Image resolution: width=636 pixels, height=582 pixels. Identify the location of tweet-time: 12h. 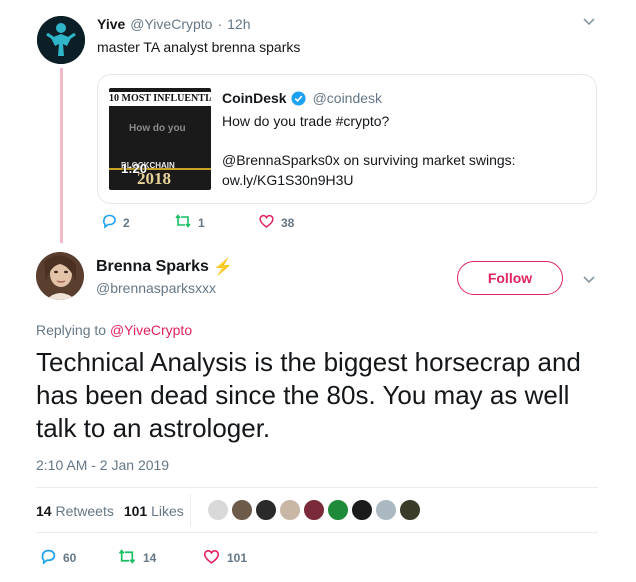
(238, 24).